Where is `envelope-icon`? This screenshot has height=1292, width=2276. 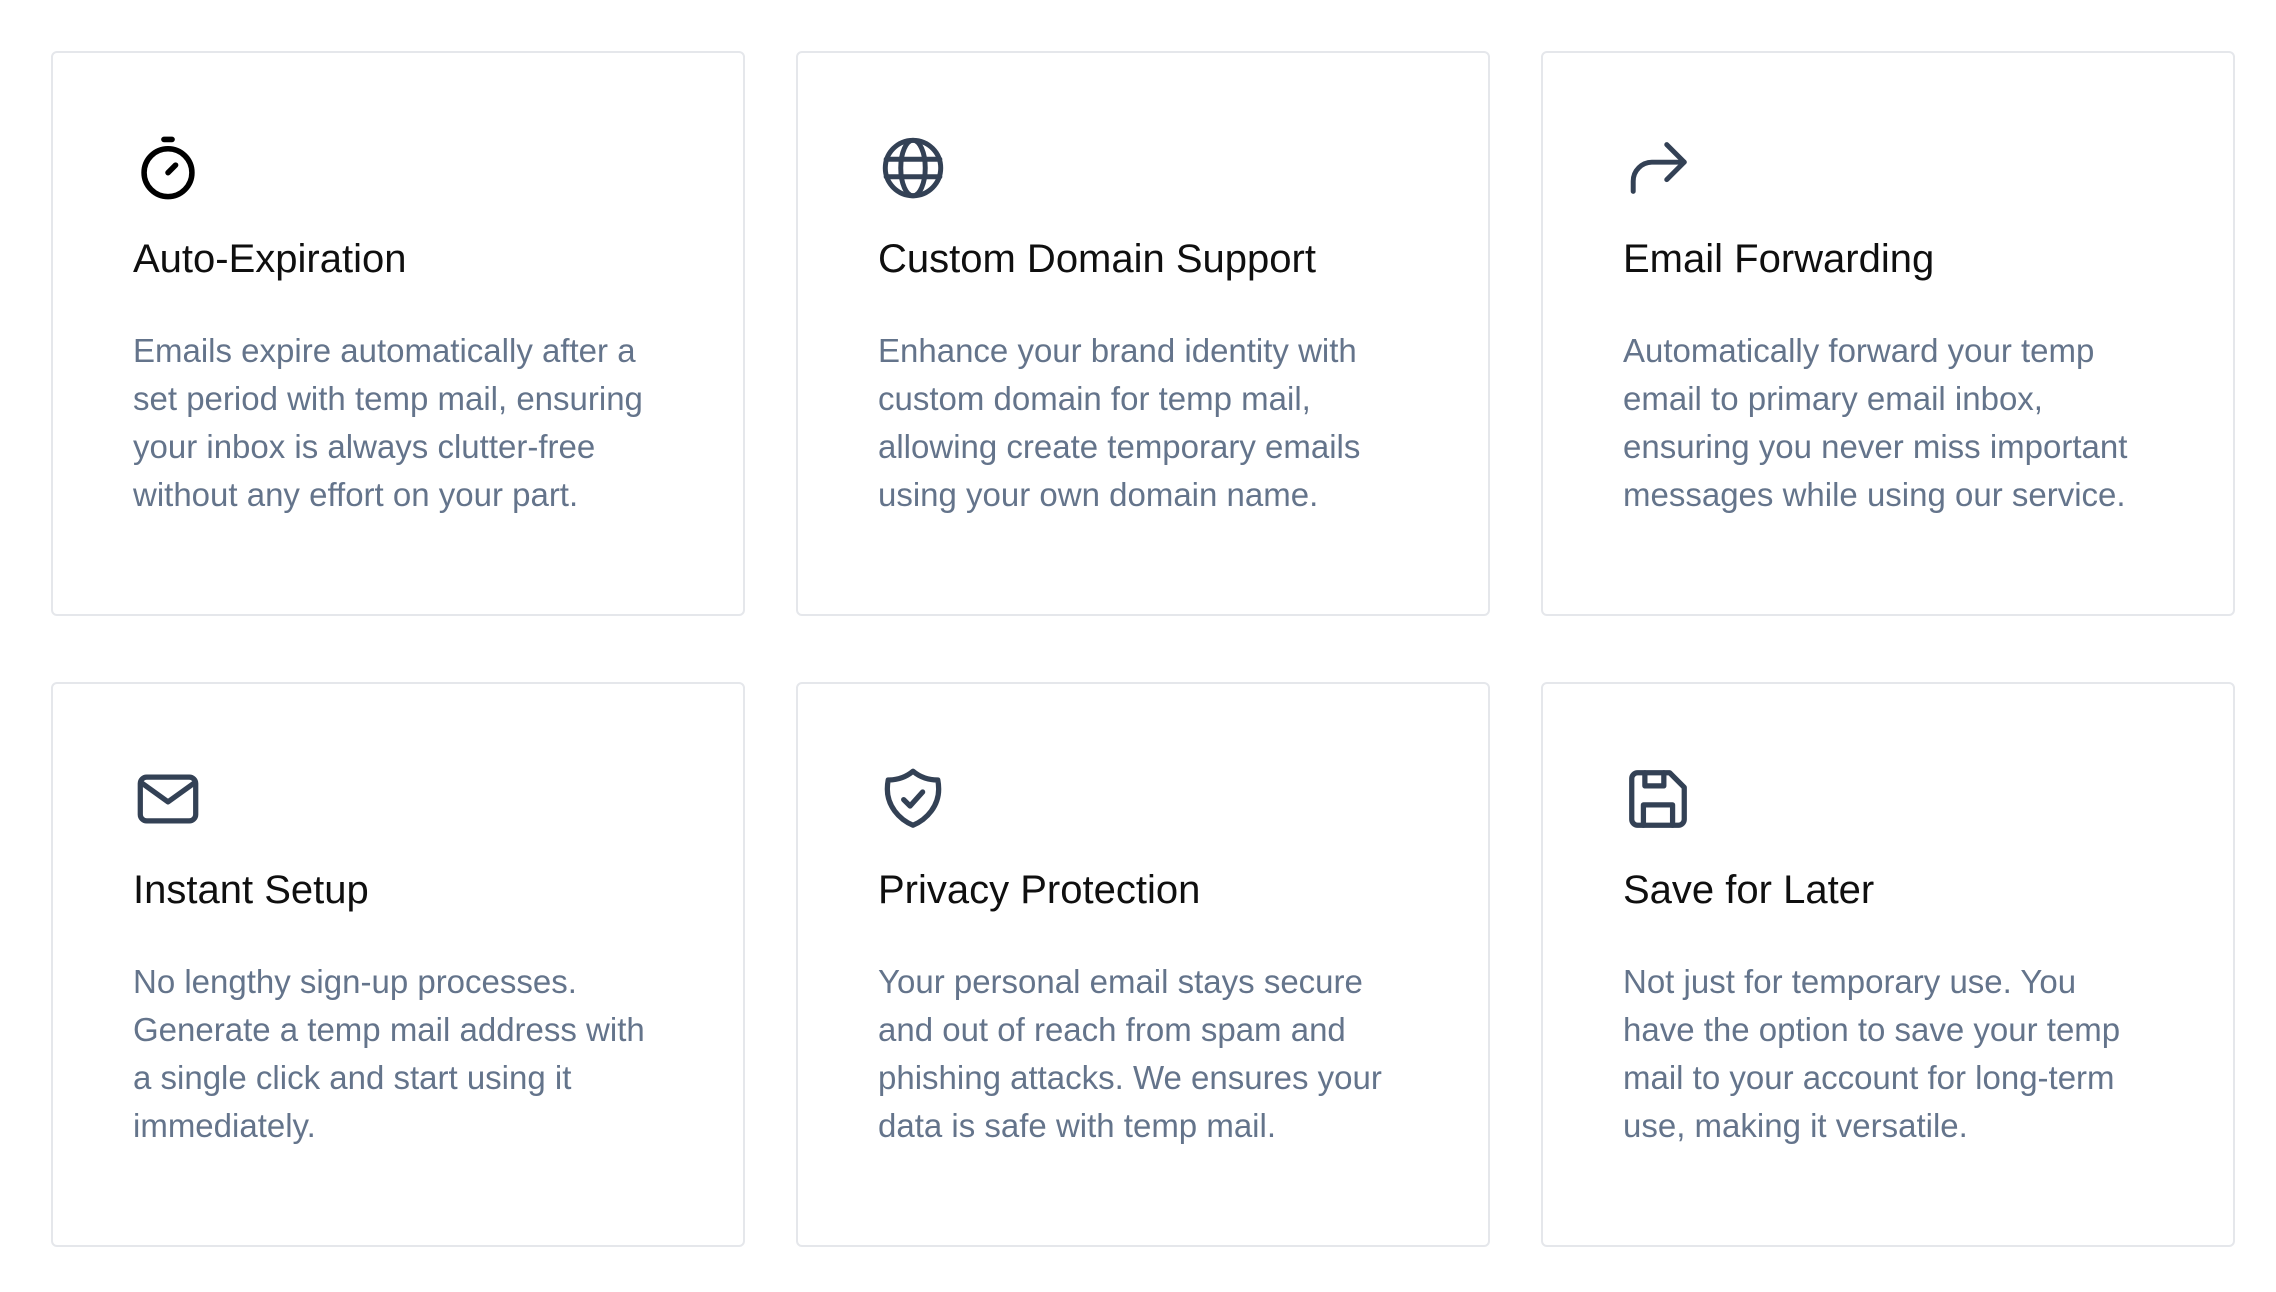 envelope-icon is located at coordinates (168, 799).